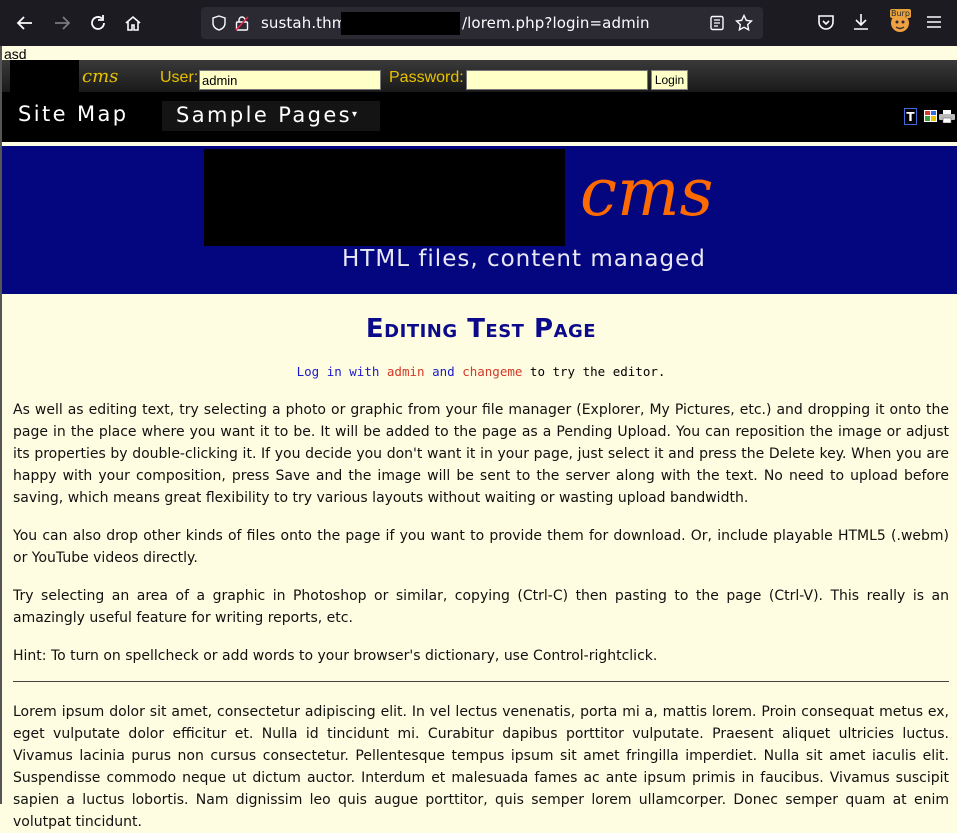 The width and height of the screenshot is (957, 833). What do you see at coordinates (910, 116) in the screenshot?
I see `text-mode-button: T` at bounding box center [910, 116].